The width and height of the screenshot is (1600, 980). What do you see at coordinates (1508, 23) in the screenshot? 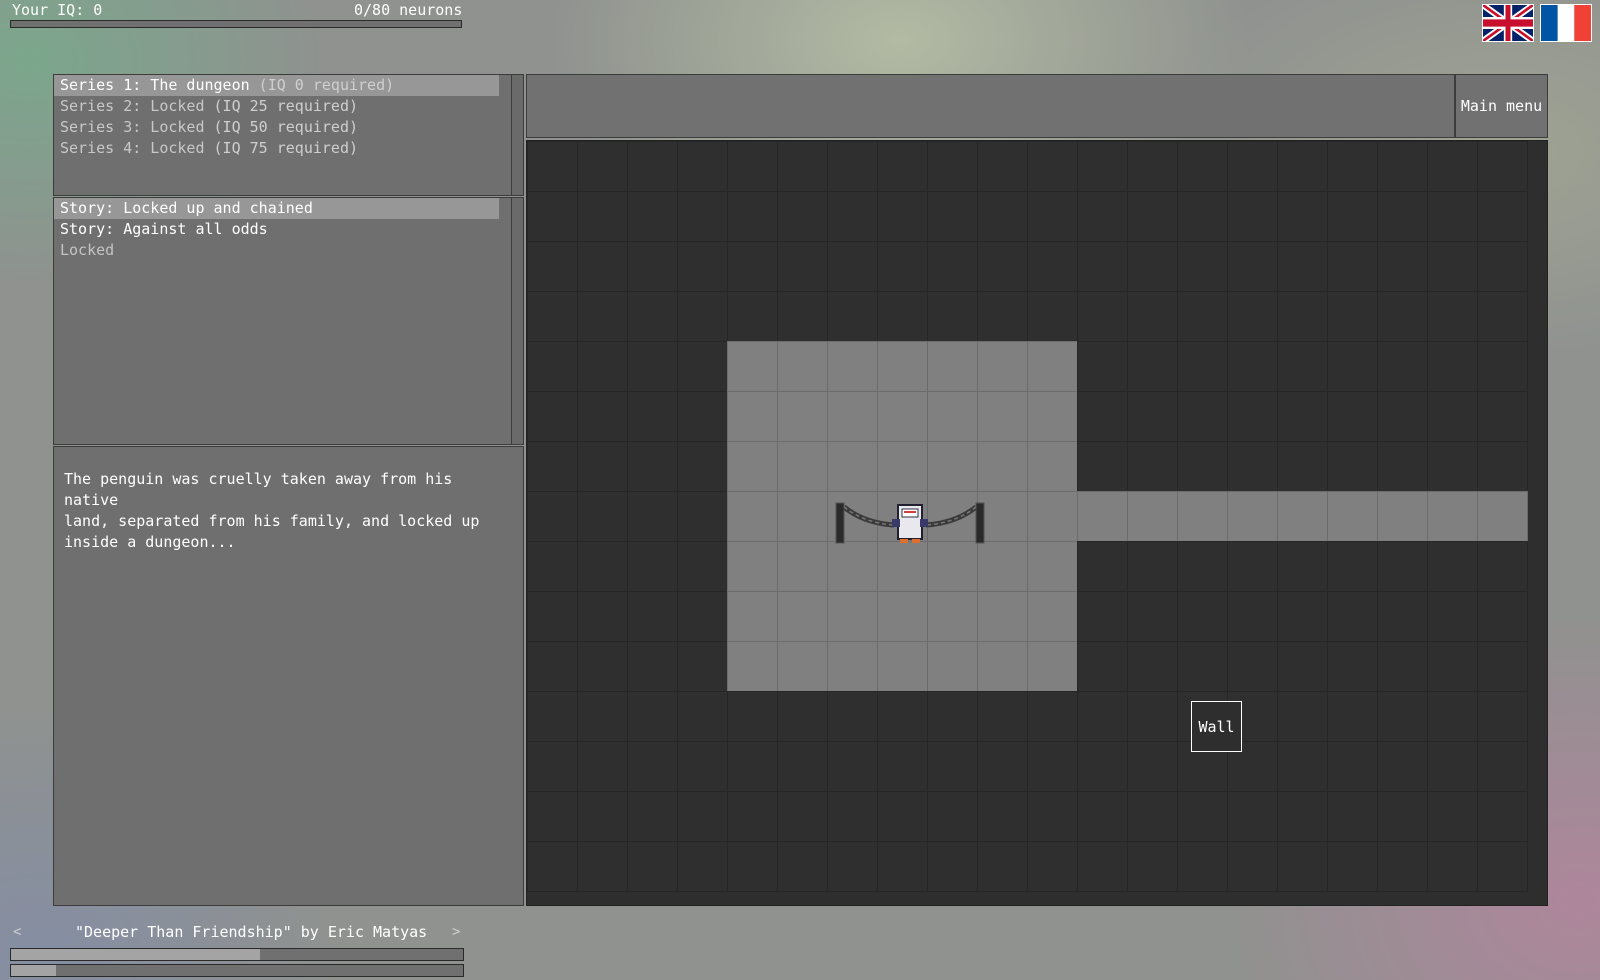
I see `uk-flag-icon` at bounding box center [1508, 23].